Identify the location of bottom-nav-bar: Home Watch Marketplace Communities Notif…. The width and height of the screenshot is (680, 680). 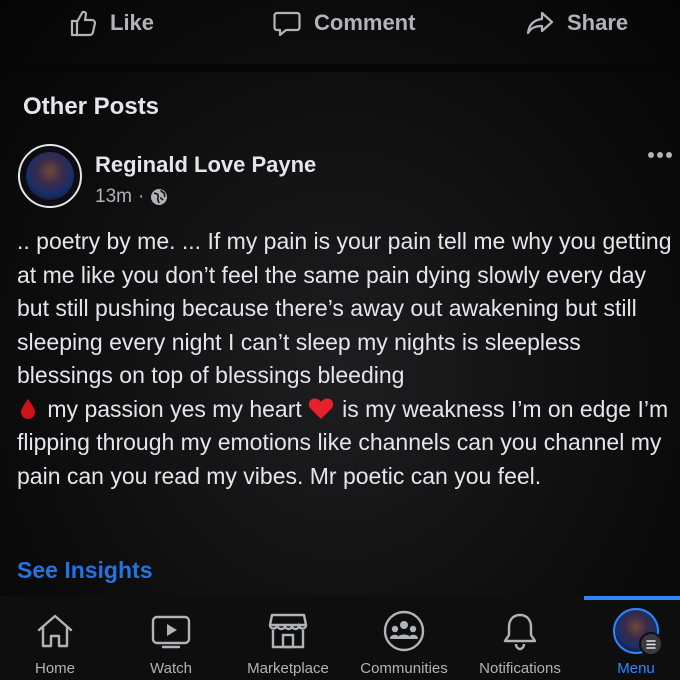
(340, 638).